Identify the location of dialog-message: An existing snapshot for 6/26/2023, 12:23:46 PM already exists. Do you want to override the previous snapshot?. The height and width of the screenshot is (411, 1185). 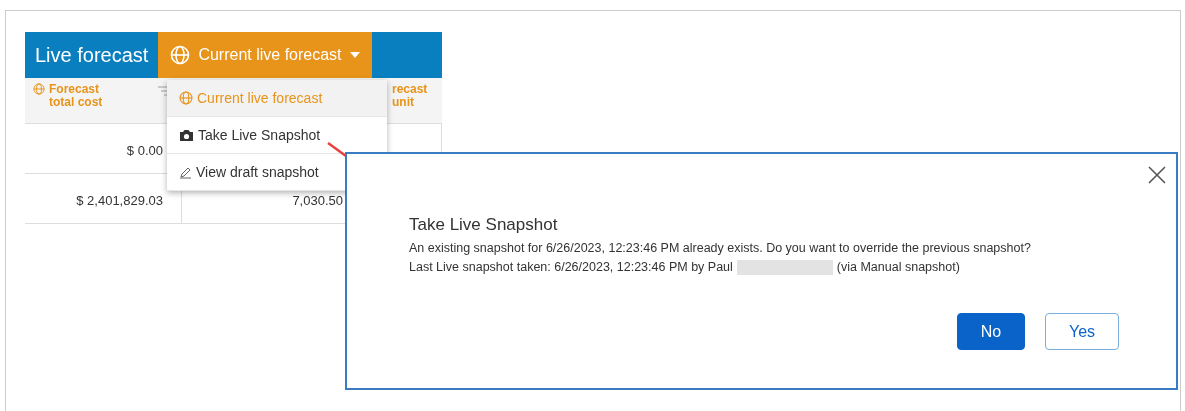
(720, 248).